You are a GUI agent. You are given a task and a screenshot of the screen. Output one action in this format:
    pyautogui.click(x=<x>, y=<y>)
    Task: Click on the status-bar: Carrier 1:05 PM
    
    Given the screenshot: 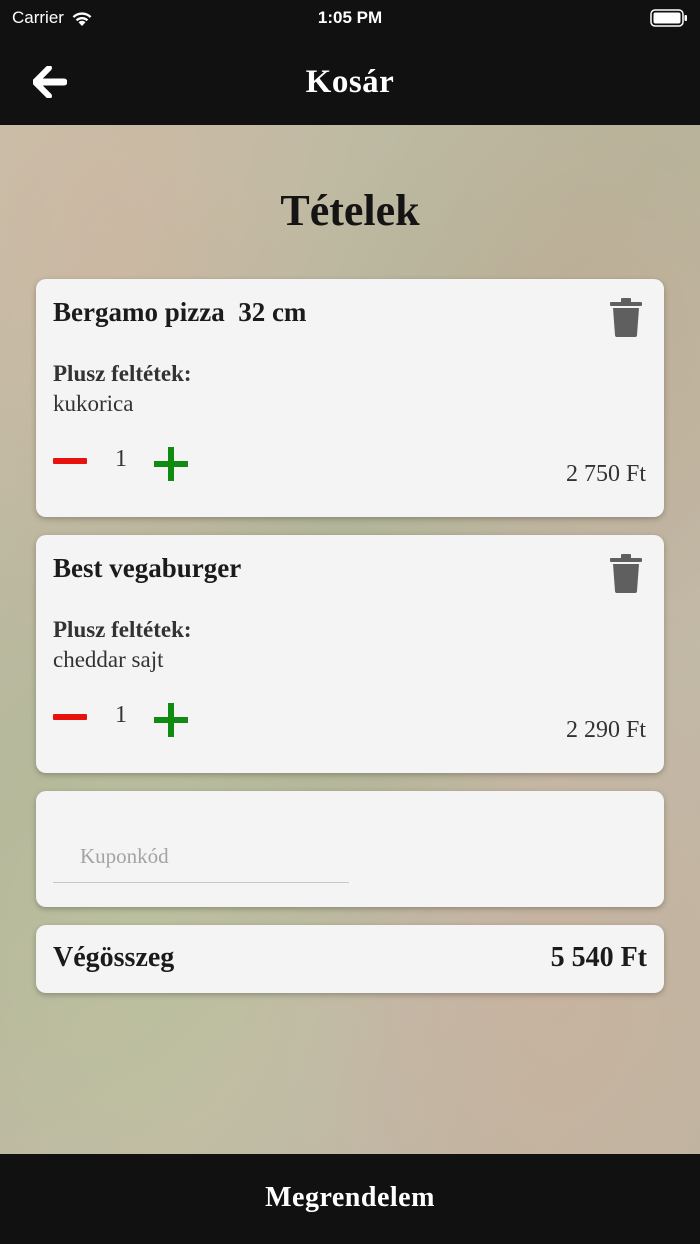 What is the action you would take?
    pyautogui.click(x=350, y=20)
    